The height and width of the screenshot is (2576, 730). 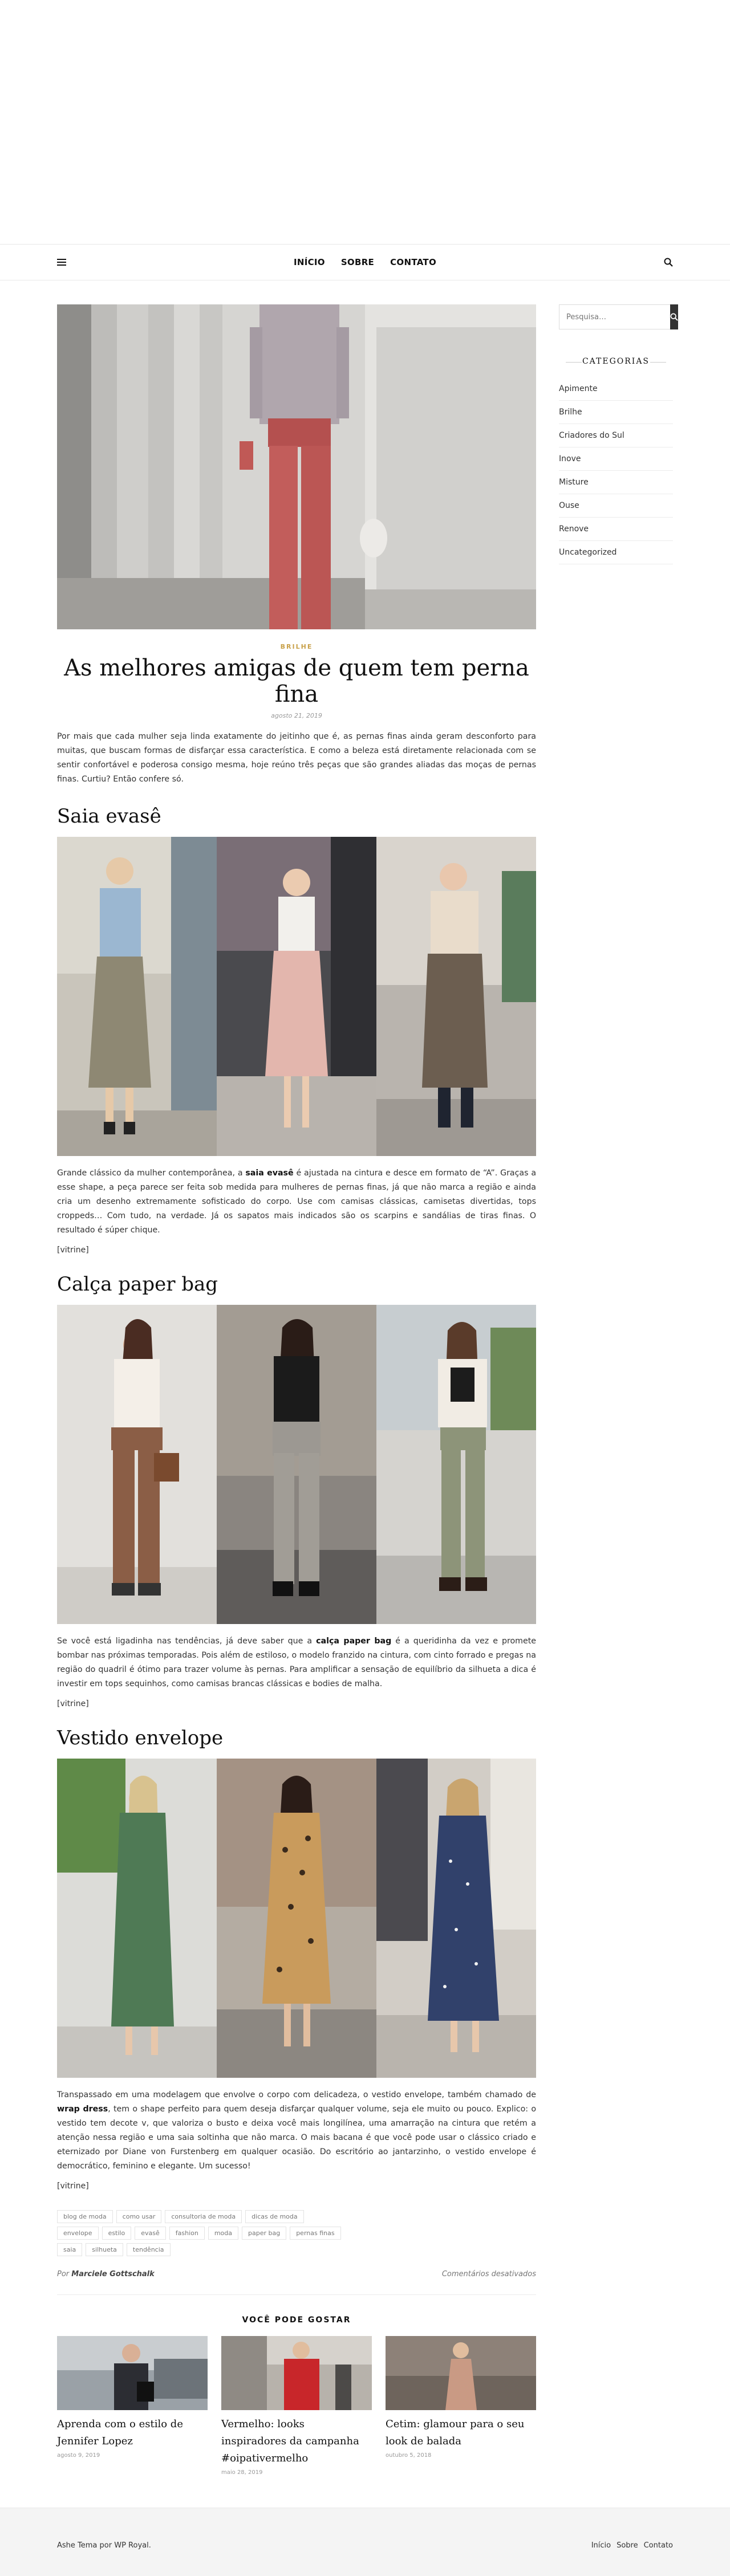 I want to click on tag-link: evasê, so click(x=150, y=2233).